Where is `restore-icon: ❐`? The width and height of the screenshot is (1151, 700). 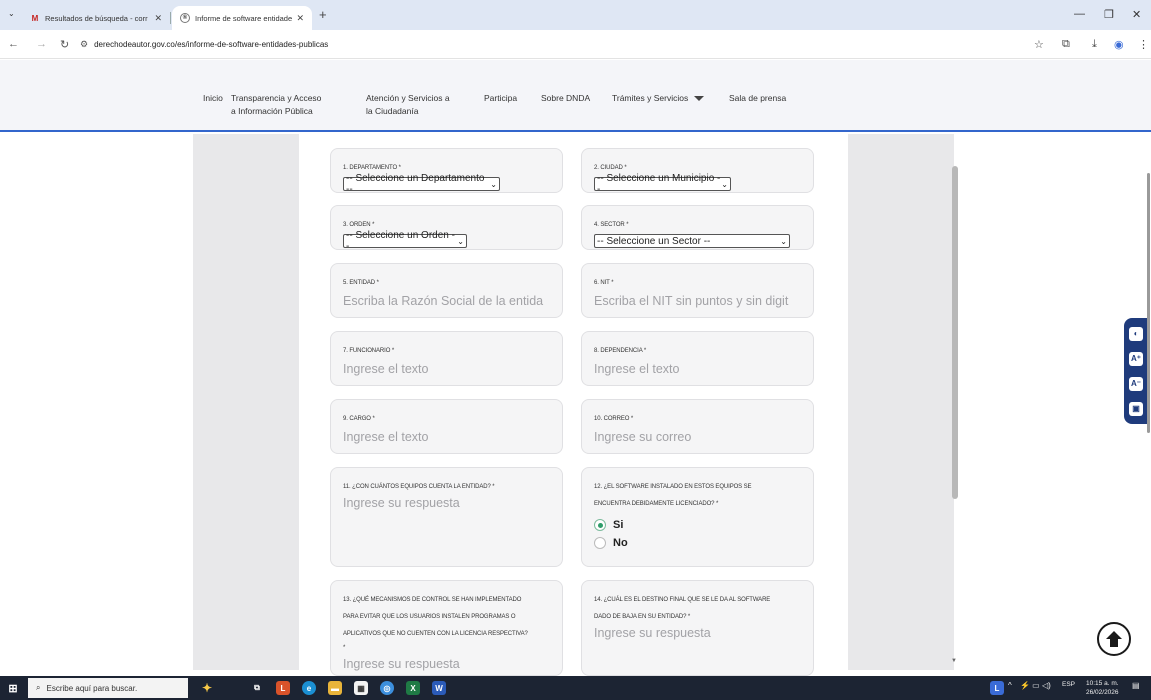
restore-icon: ❐ is located at coordinates (1109, 14).